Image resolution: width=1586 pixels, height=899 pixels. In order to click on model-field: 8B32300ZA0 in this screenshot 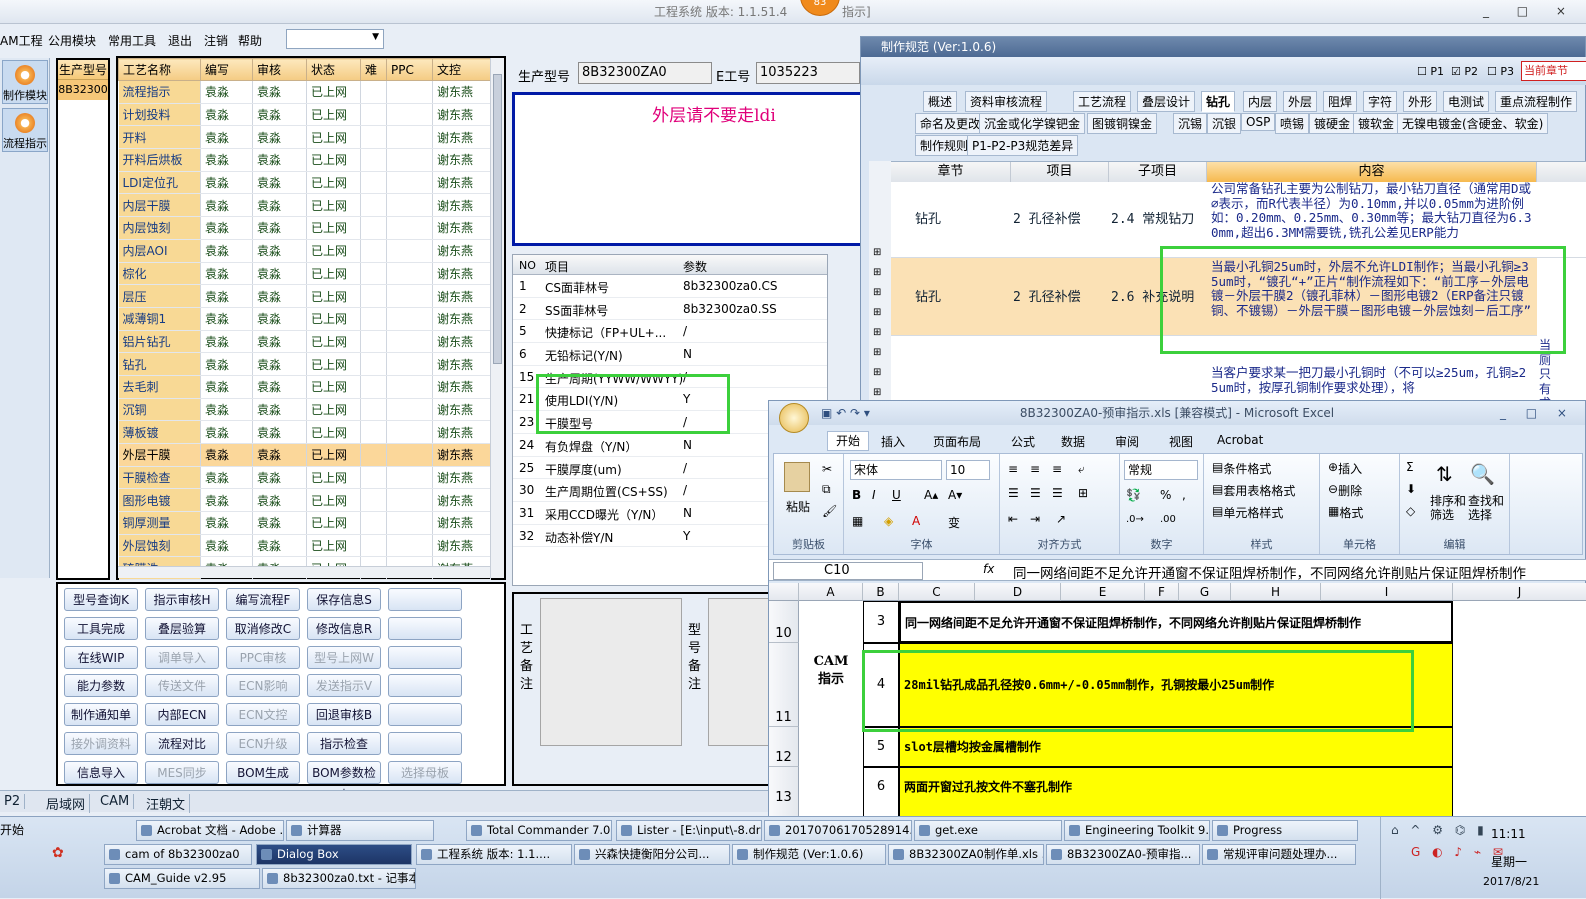, I will do `click(645, 73)`.